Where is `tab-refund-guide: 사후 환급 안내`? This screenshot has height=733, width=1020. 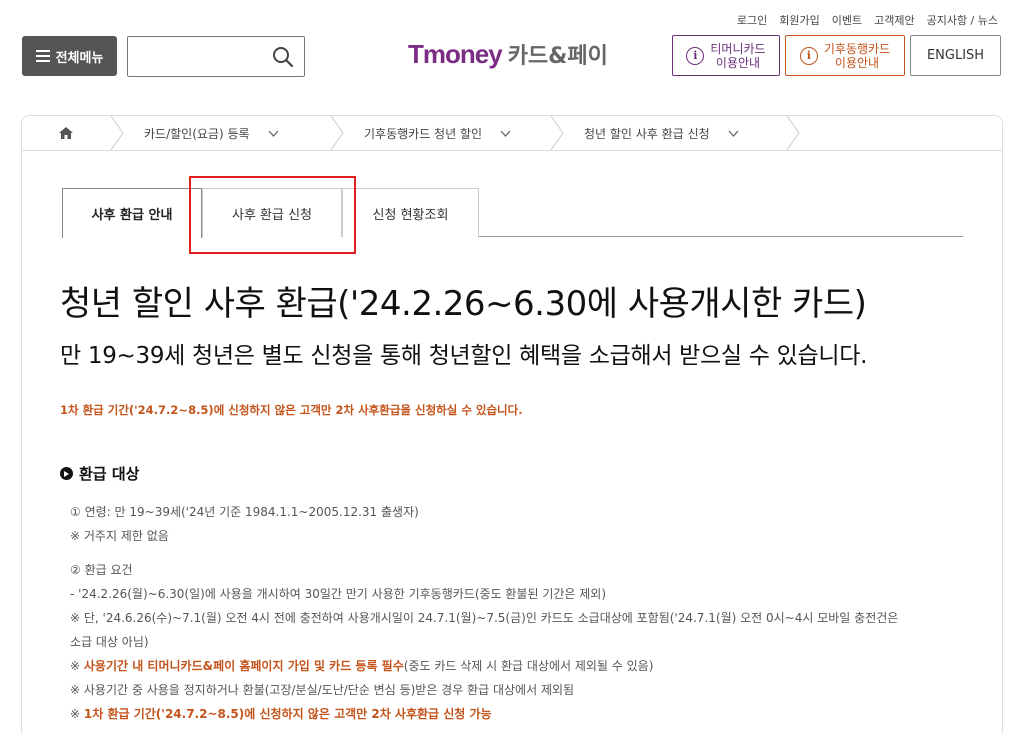 tab-refund-guide: 사후 환급 안내 is located at coordinates (132, 213).